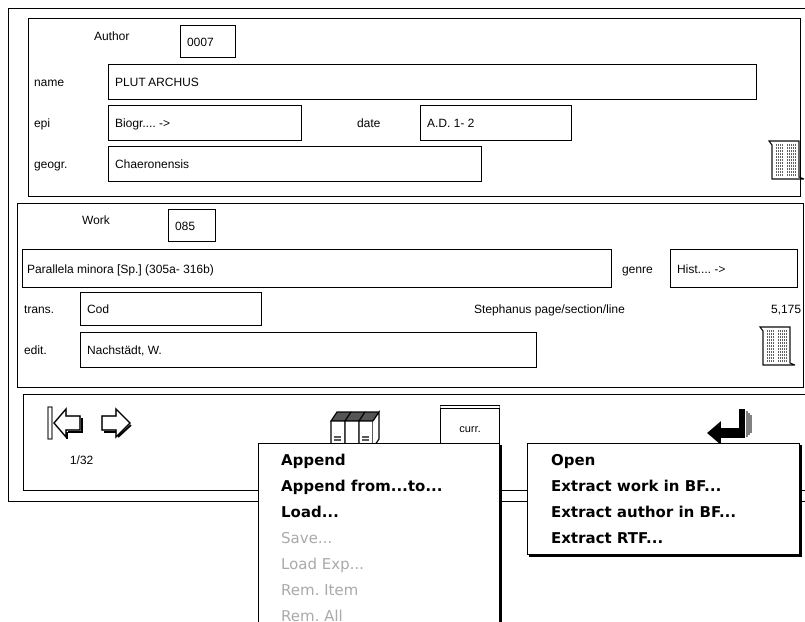  Describe the element at coordinates (96, 219) in the screenshot. I see `field-label: Work` at that location.